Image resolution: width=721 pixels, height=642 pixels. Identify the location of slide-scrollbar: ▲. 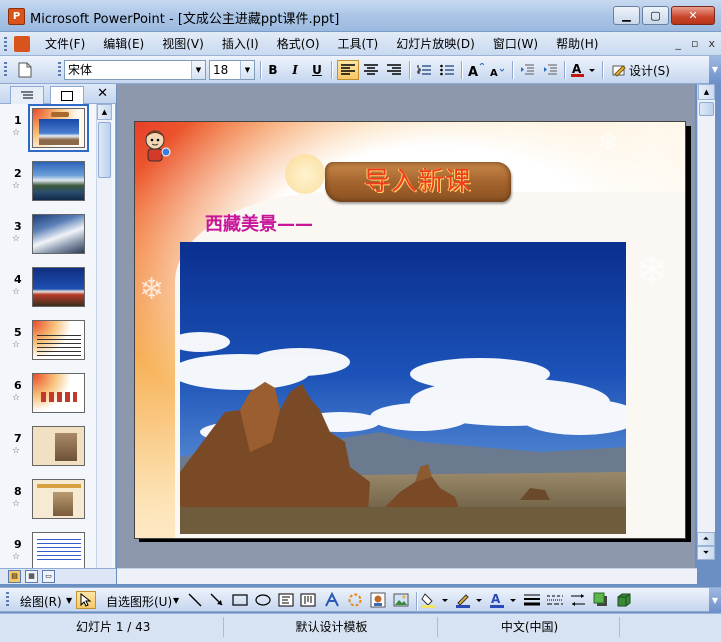
(706, 308).